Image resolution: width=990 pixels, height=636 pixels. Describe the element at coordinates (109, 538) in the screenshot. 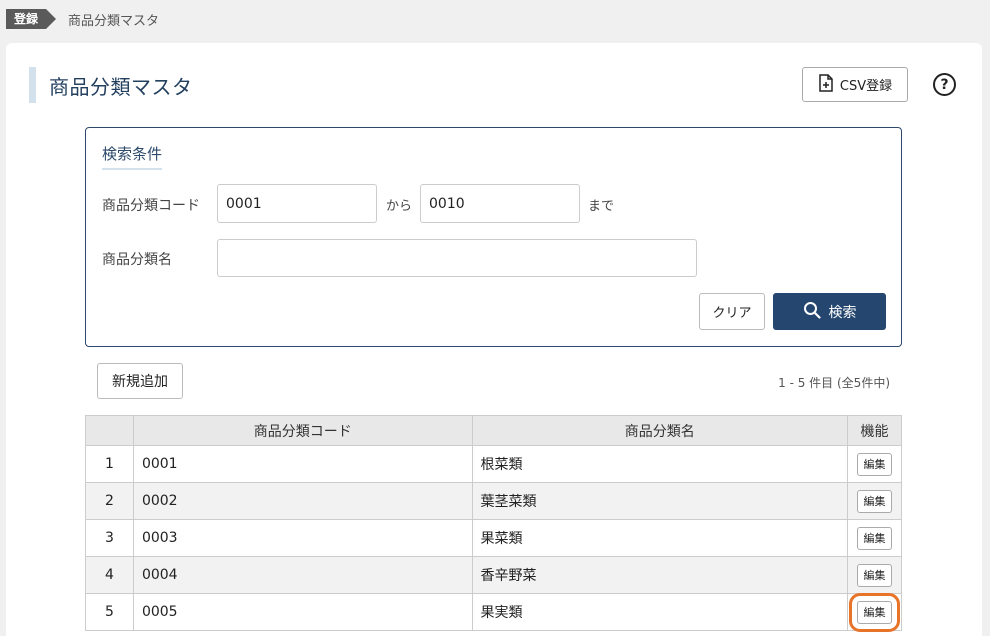

I see `row-no: 3` at that location.